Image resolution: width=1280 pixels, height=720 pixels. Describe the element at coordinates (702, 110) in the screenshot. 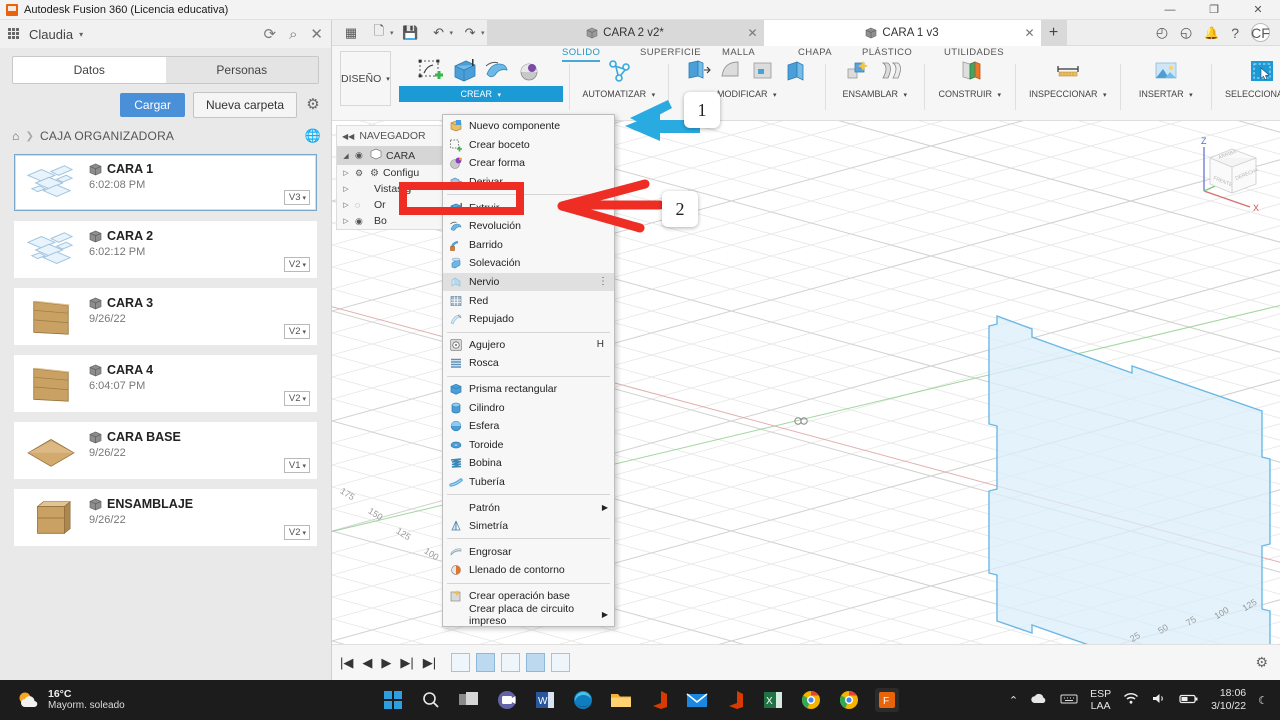

I see `callout-1: 1` at that location.